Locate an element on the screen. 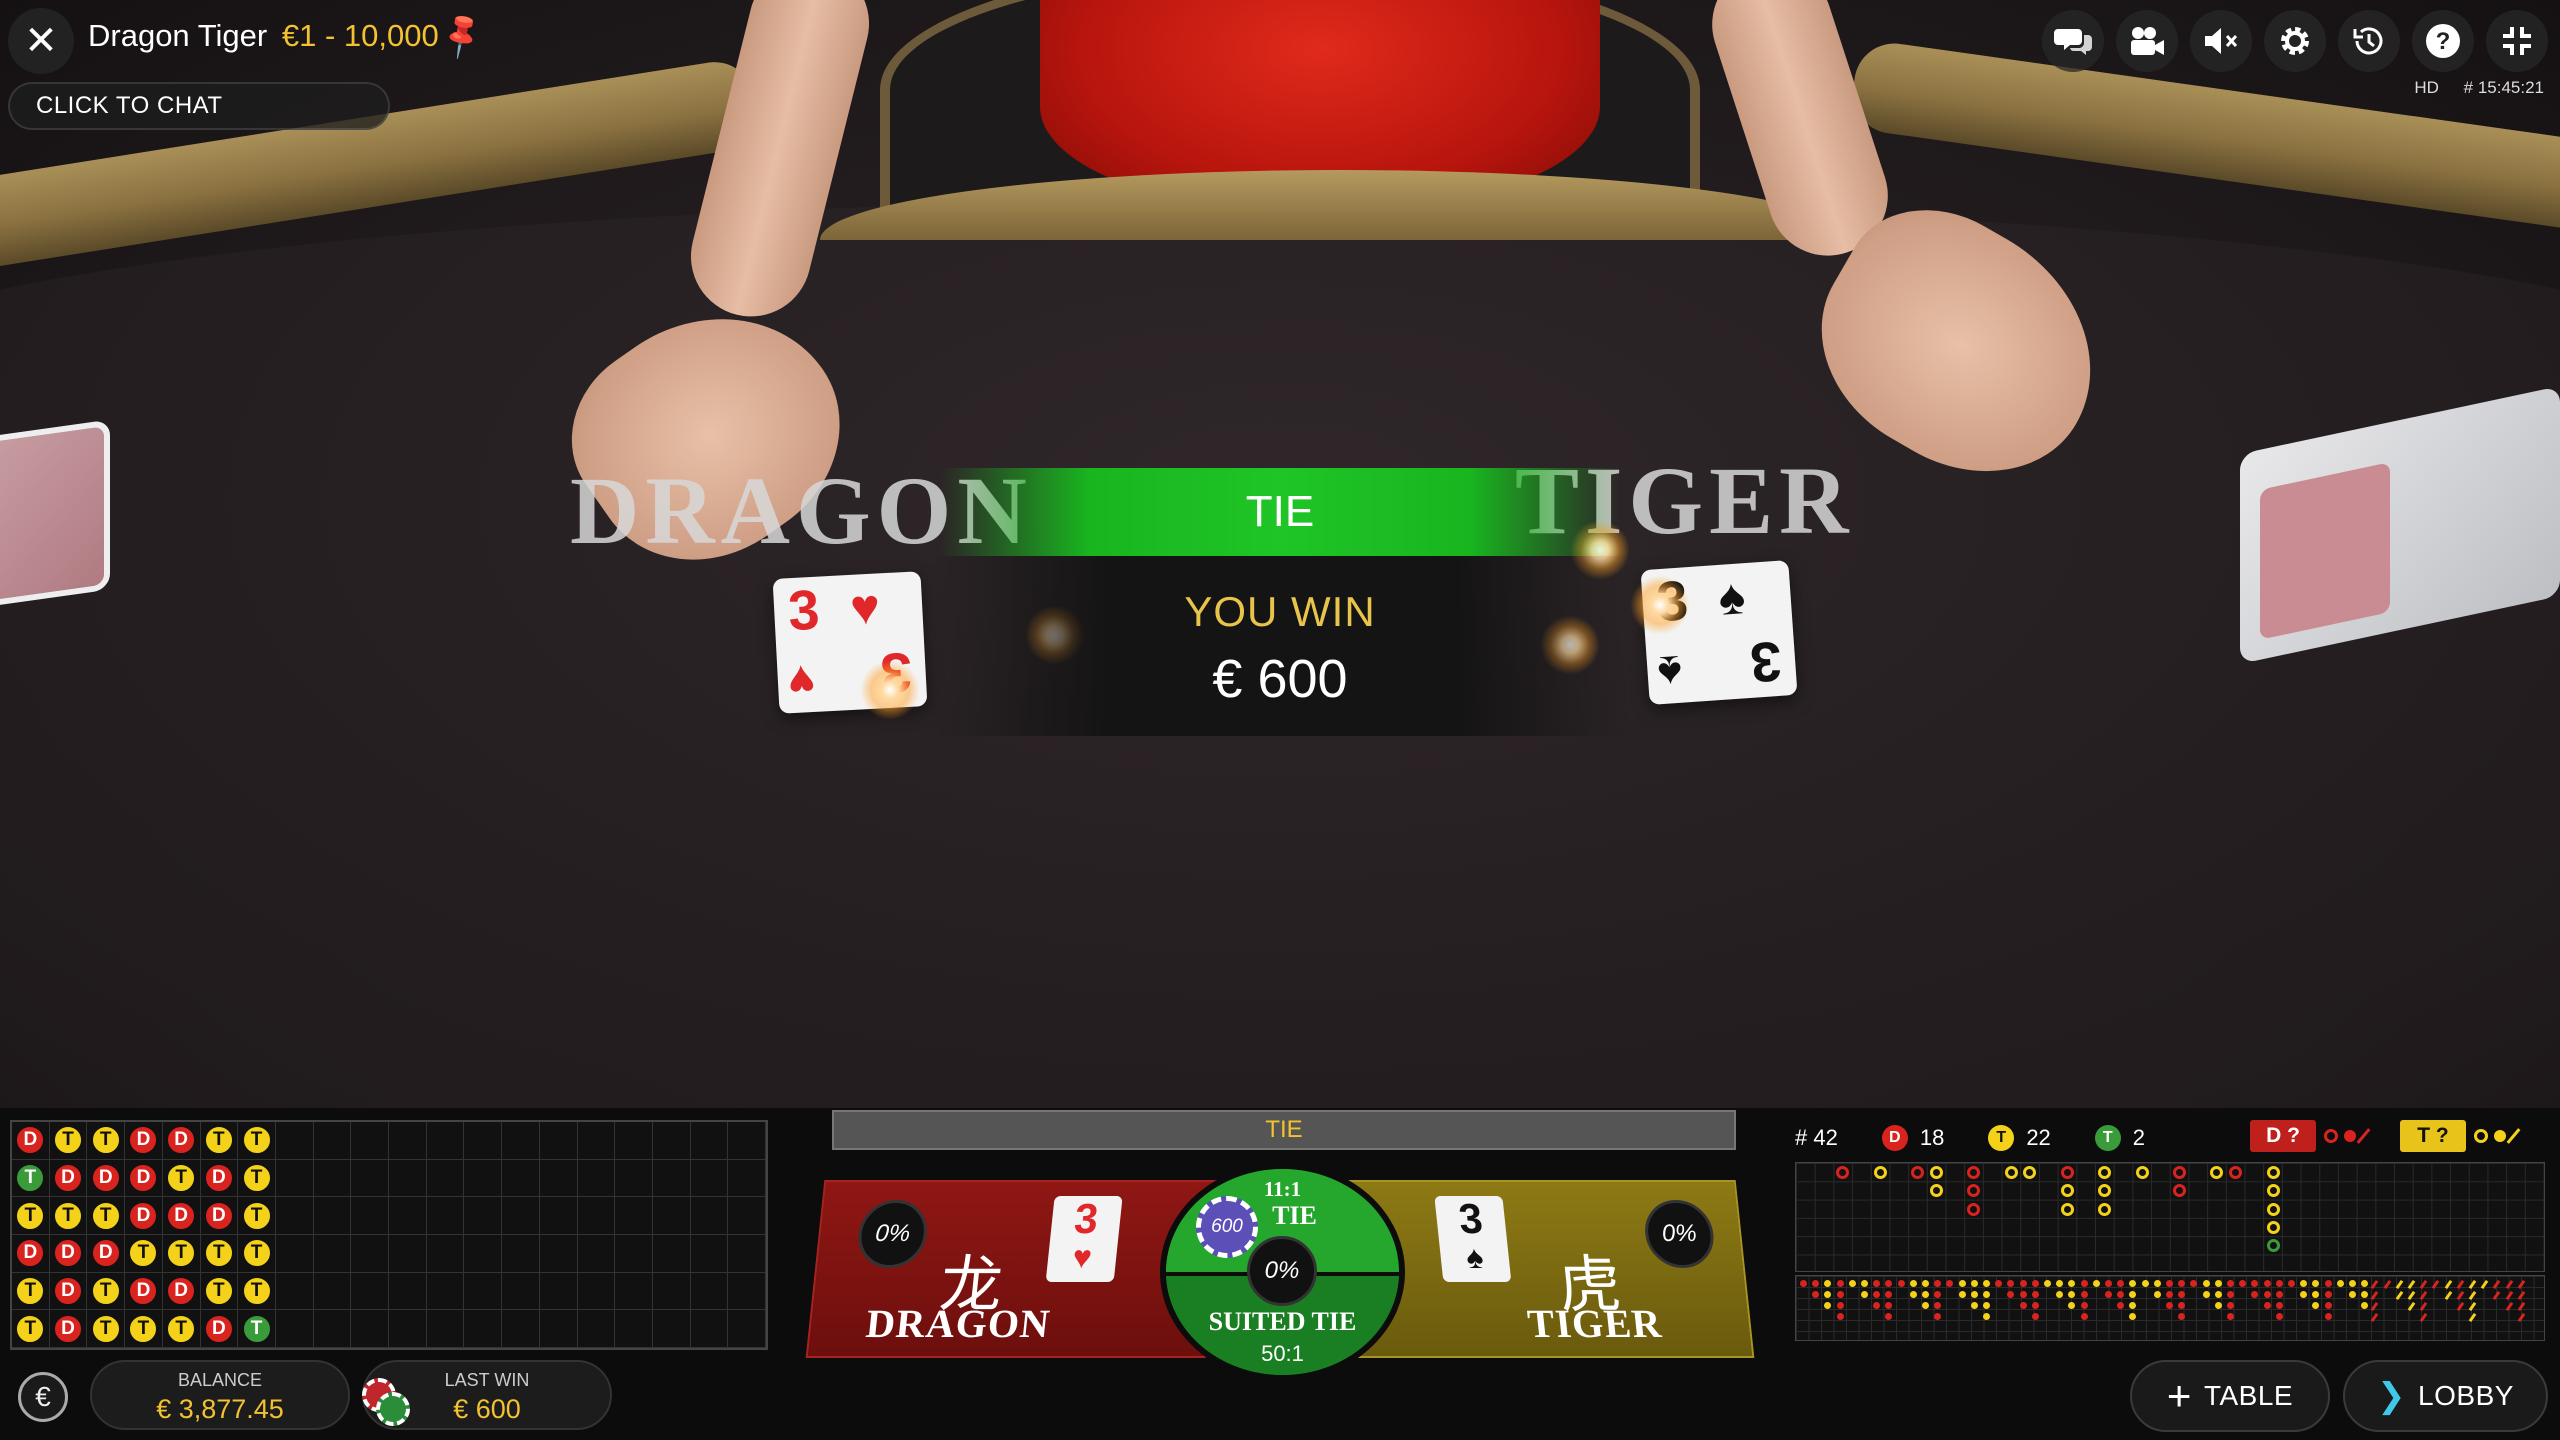  close-icon: ✕ is located at coordinates (41, 41).